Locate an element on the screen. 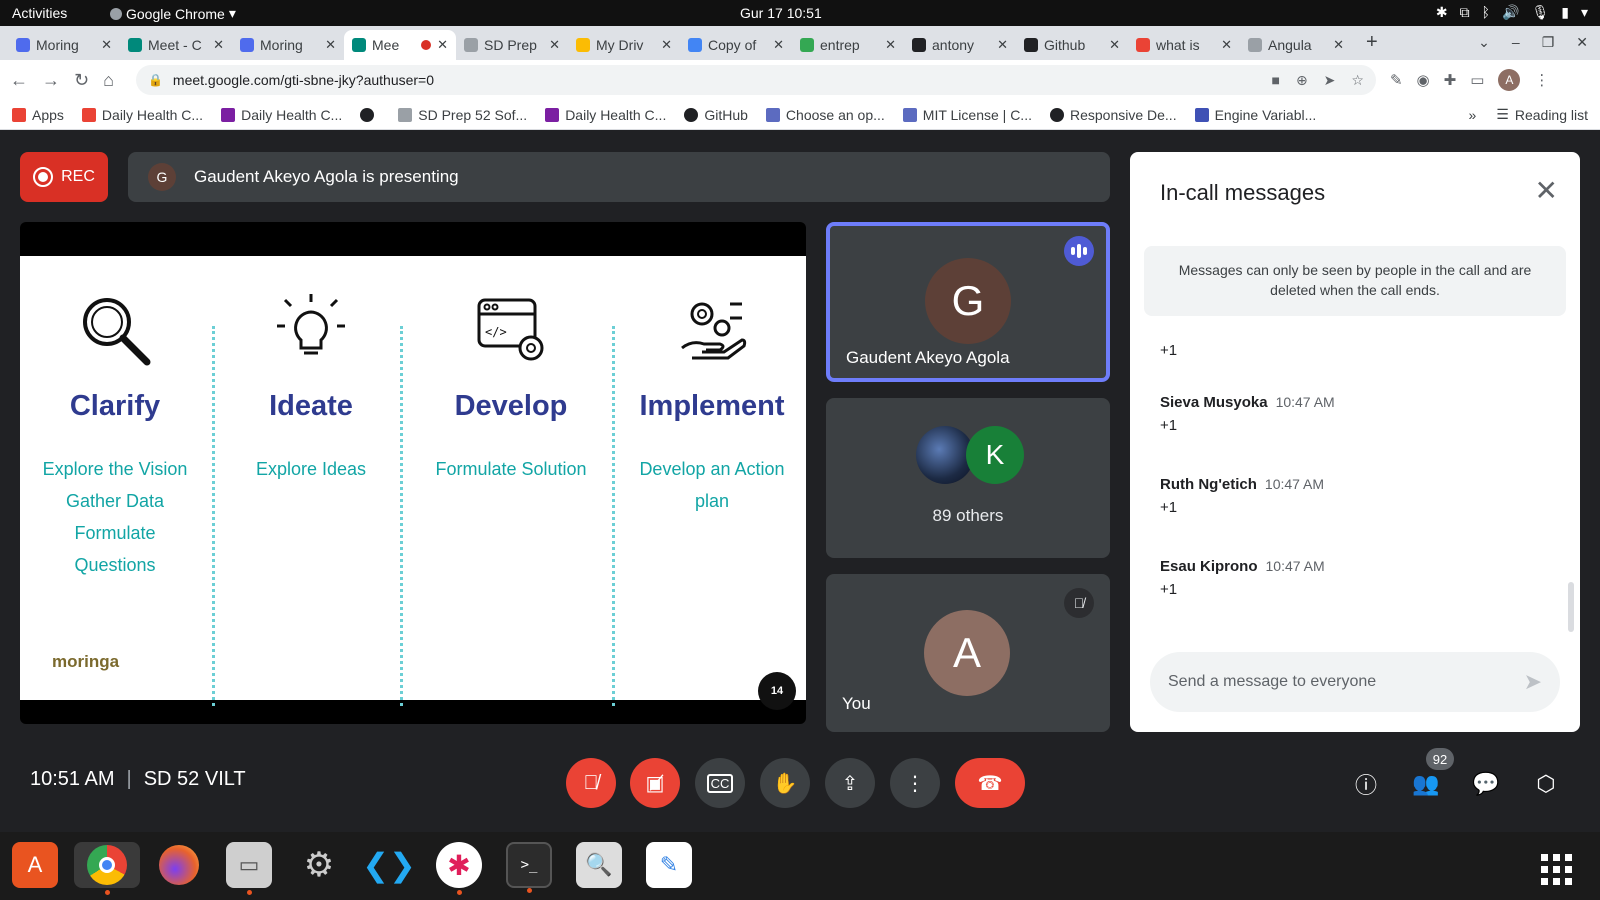  more-bookmarks-button: » is located at coordinates (1472, 115).